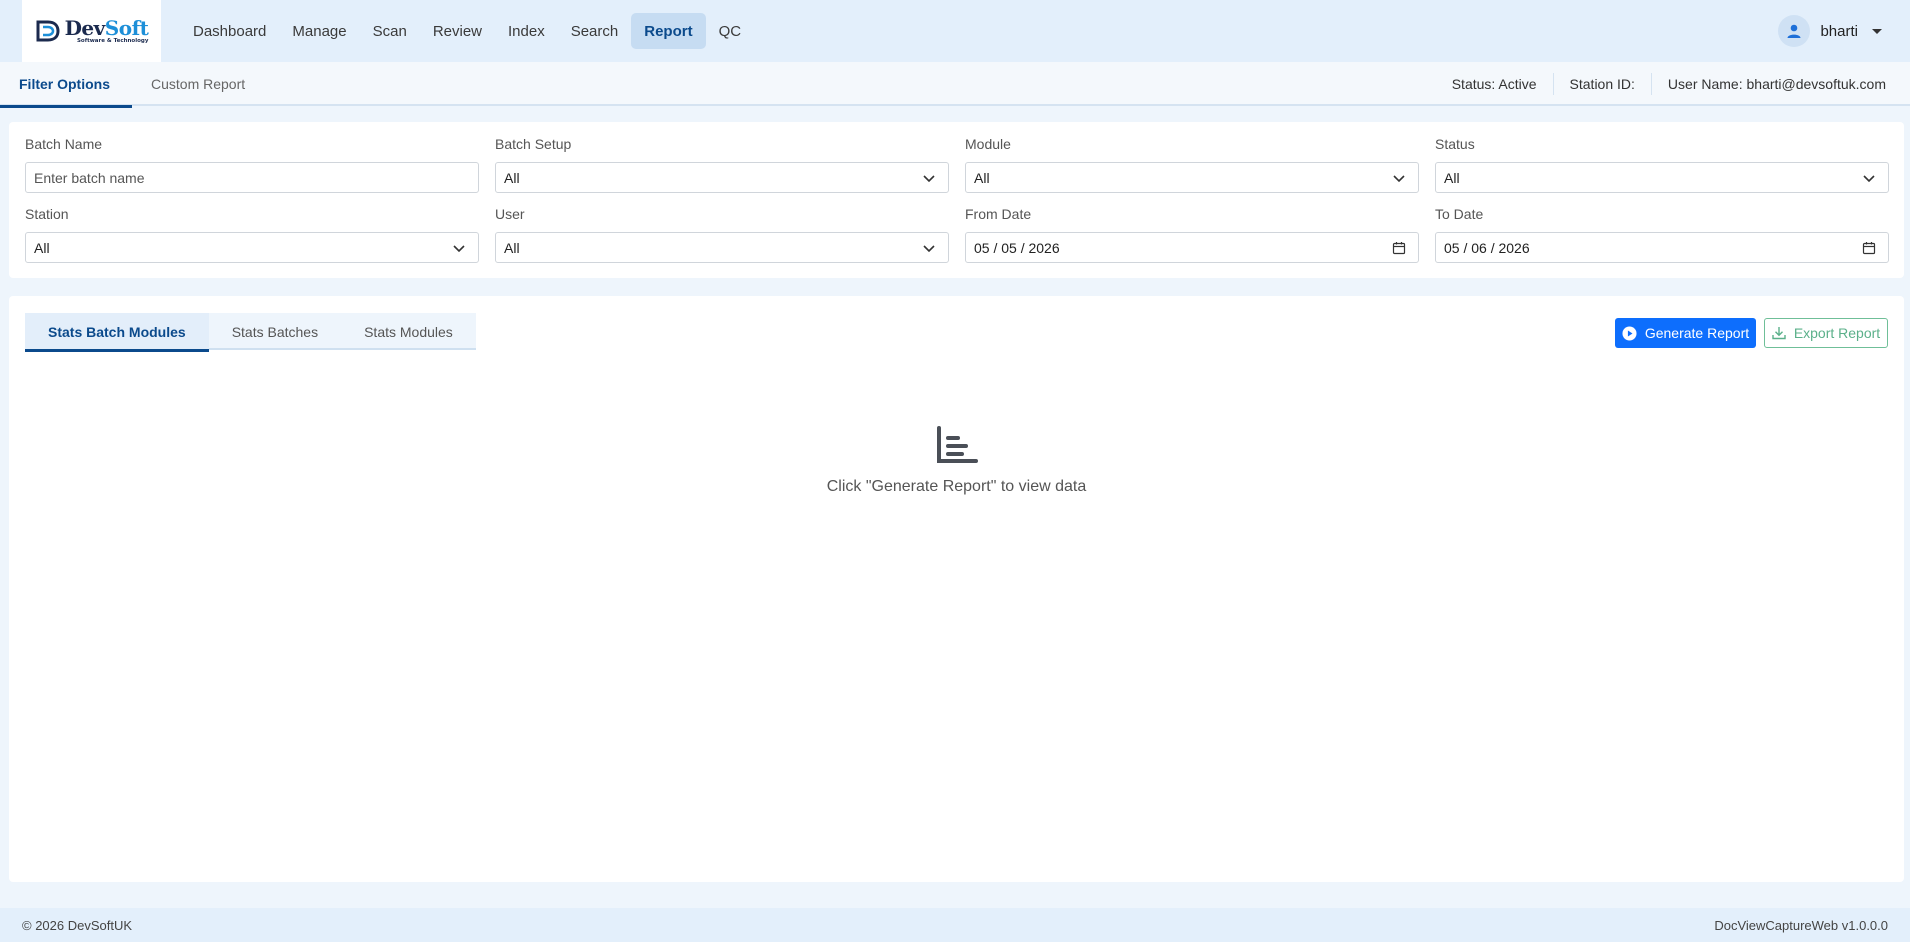 The width and height of the screenshot is (1910, 942). I want to click on field-to-date: To Date 05 / 06 / 2026, so click(1662, 234).